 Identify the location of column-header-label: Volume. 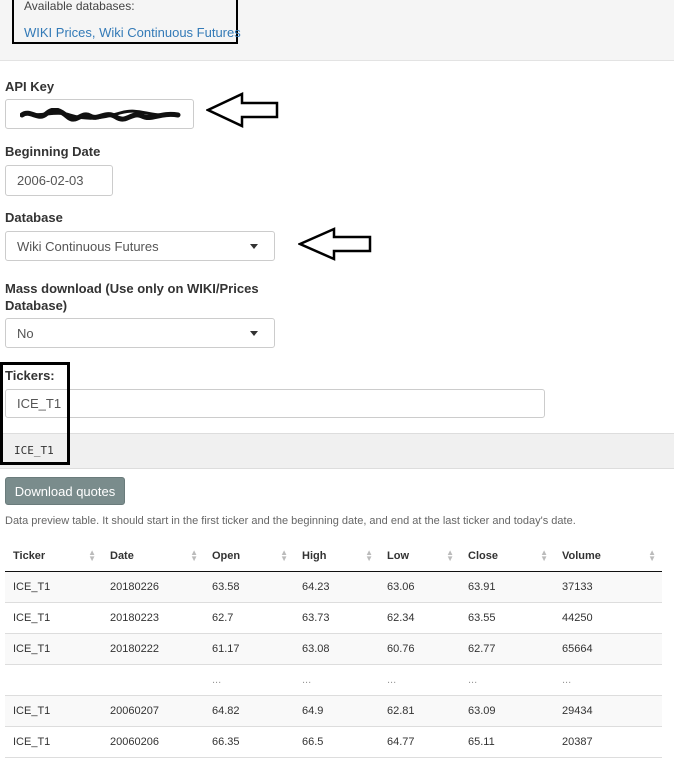
(581, 555).